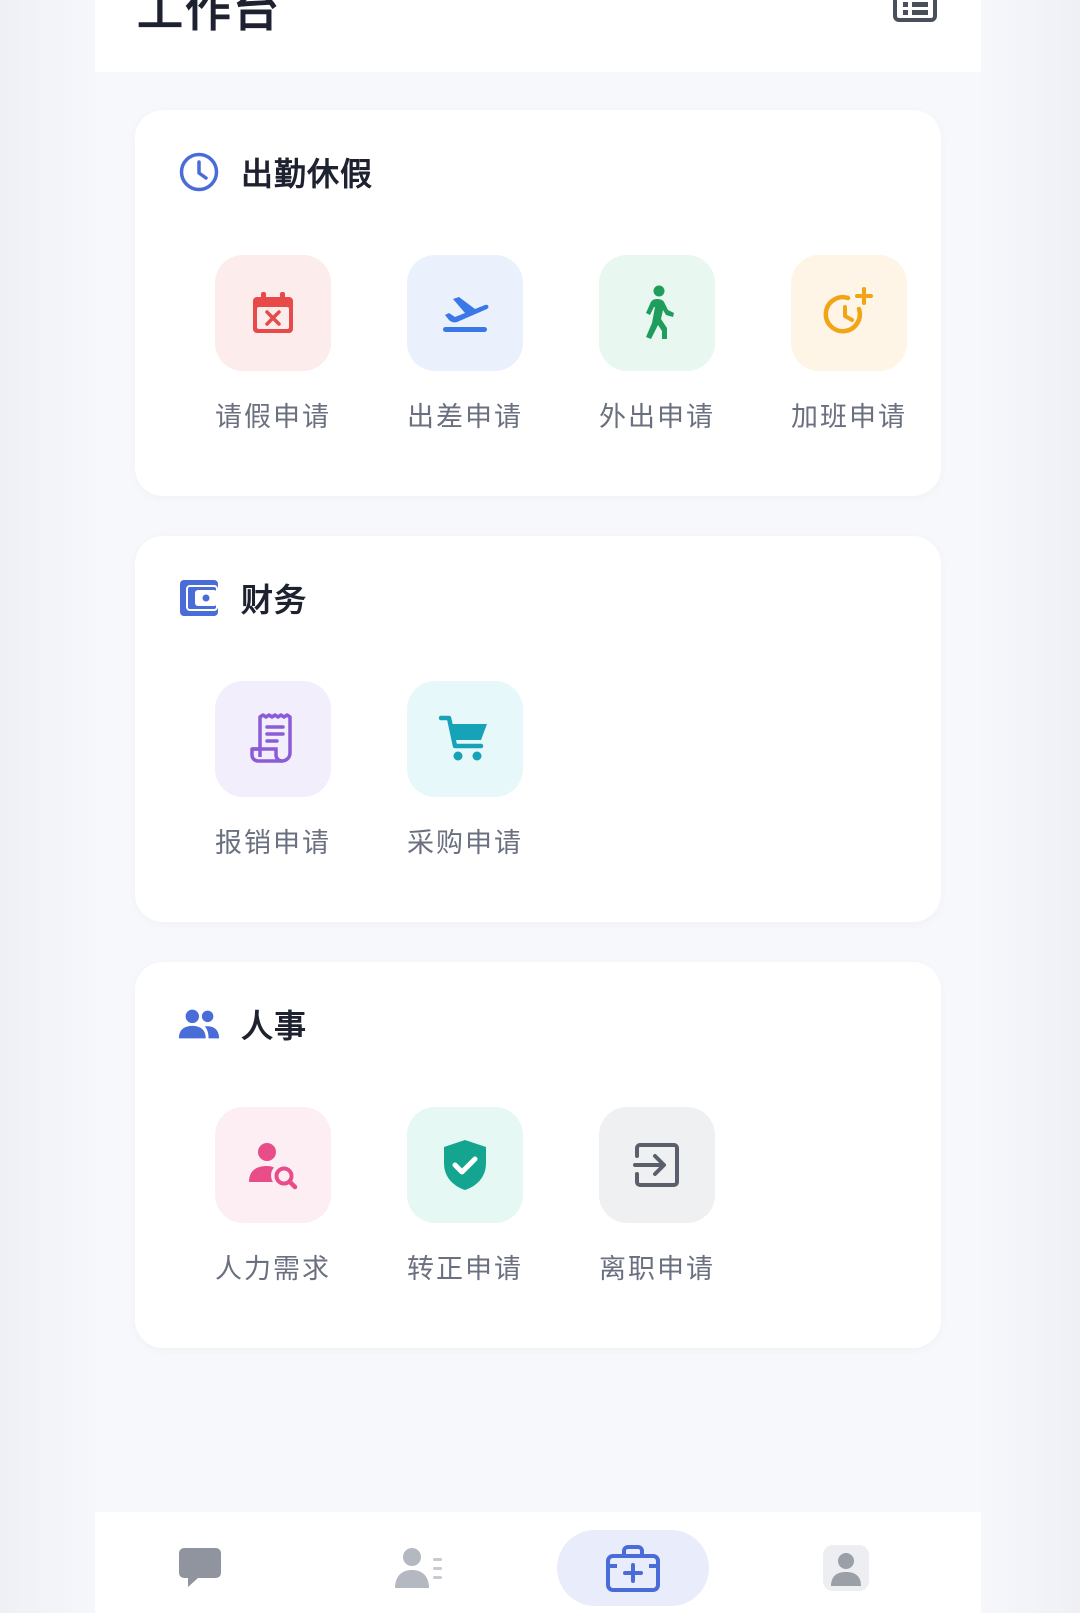 Image resolution: width=1080 pixels, height=1613 pixels. I want to click on tile-label: 外出申请, so click(657, 417).